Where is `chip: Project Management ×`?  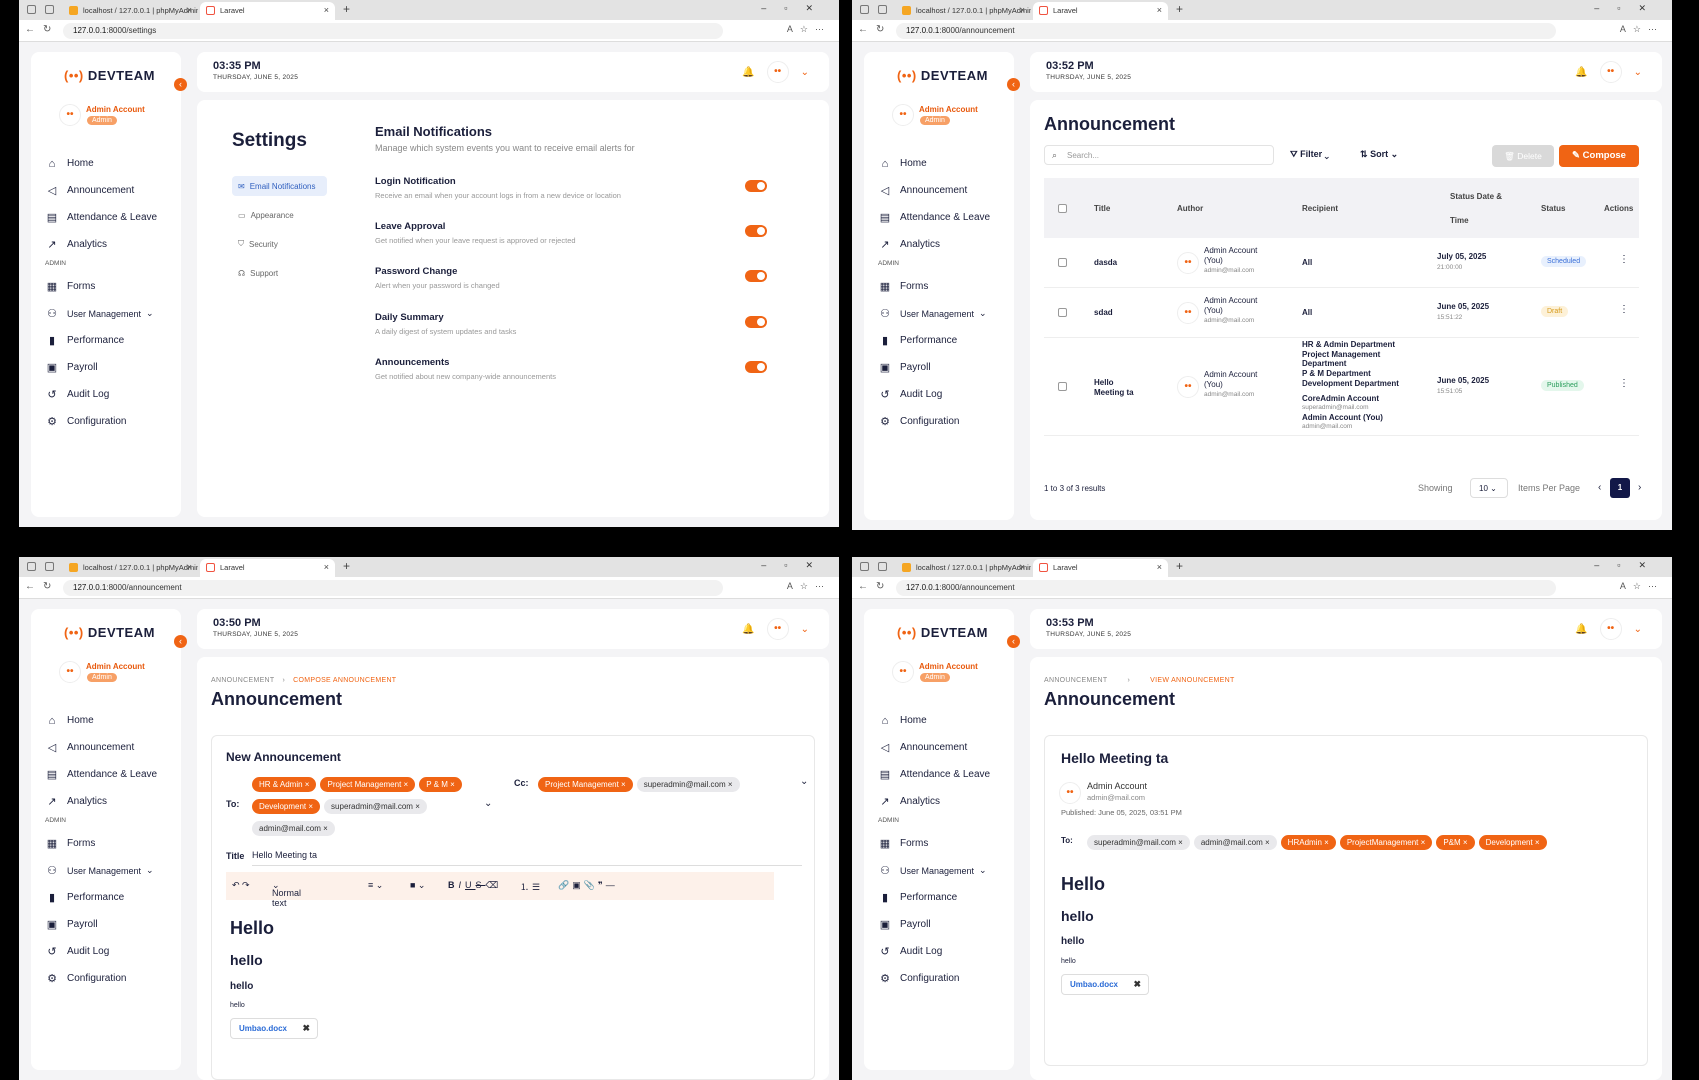 chip: Project Management × is located at coordinates (585, 784).